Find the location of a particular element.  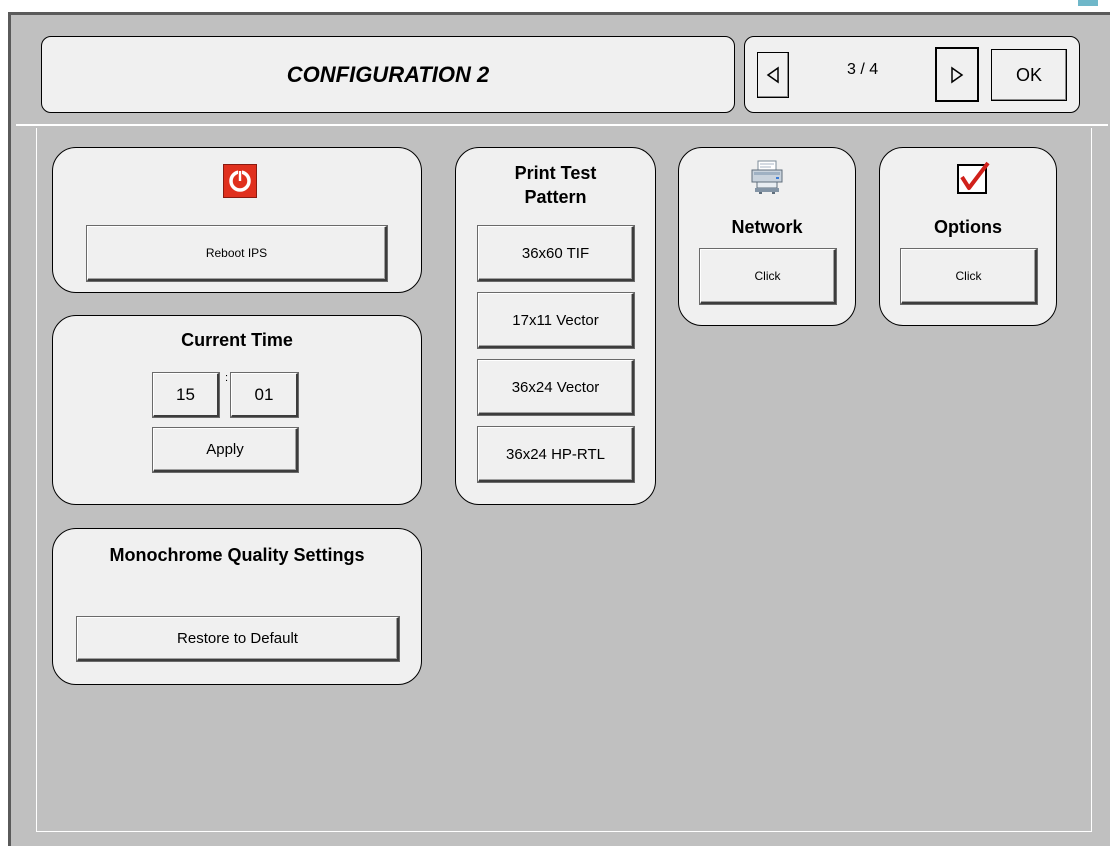

pattern-17x11-vector-button: 17x11 Vector is located at coordinates (556, 320).